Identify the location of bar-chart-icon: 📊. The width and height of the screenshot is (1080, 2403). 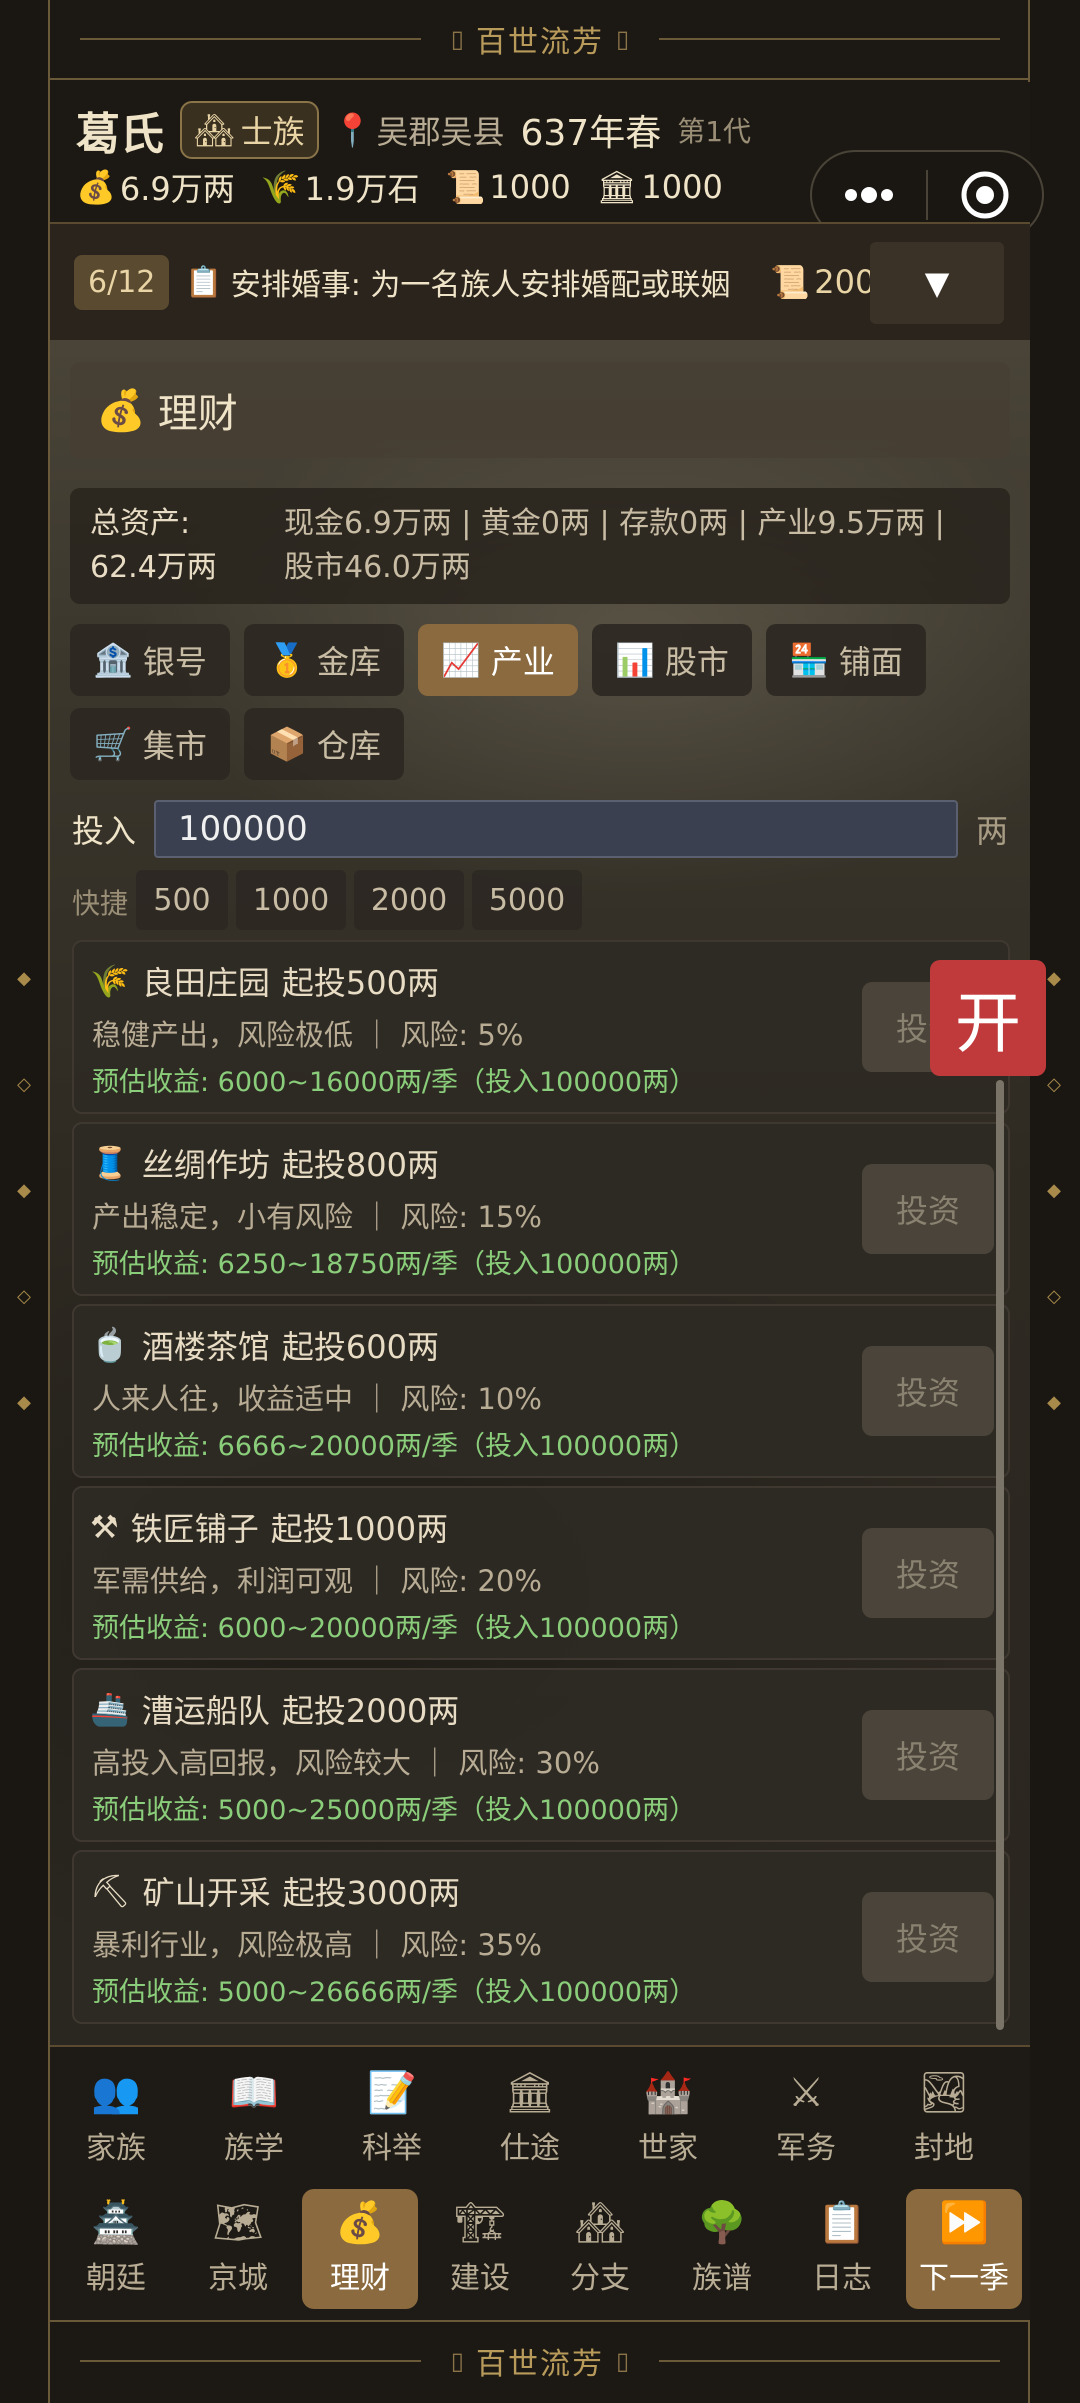
(635, 660).